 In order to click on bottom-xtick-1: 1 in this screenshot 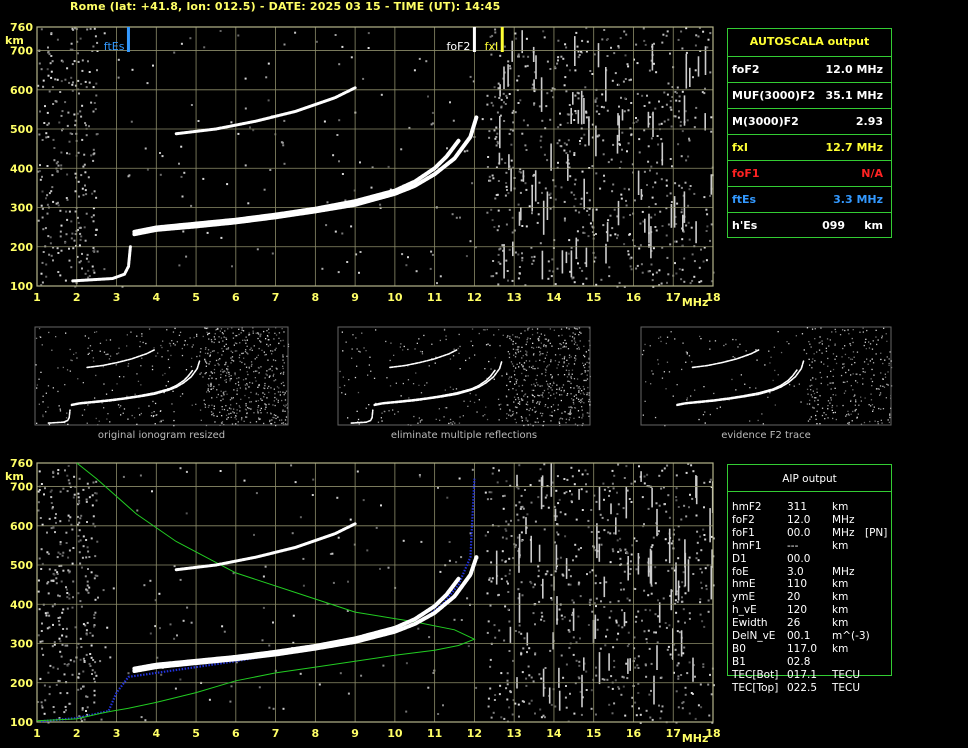, I will do `click(37, 733)`.